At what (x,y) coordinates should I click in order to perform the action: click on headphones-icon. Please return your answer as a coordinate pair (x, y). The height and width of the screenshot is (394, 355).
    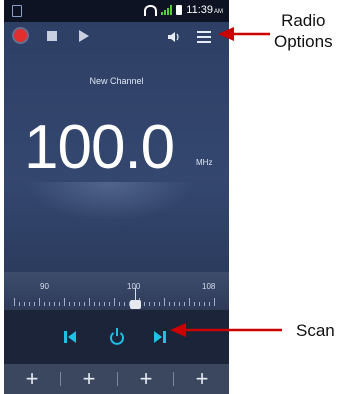
    Looking at the image, I should click on (151, 10).